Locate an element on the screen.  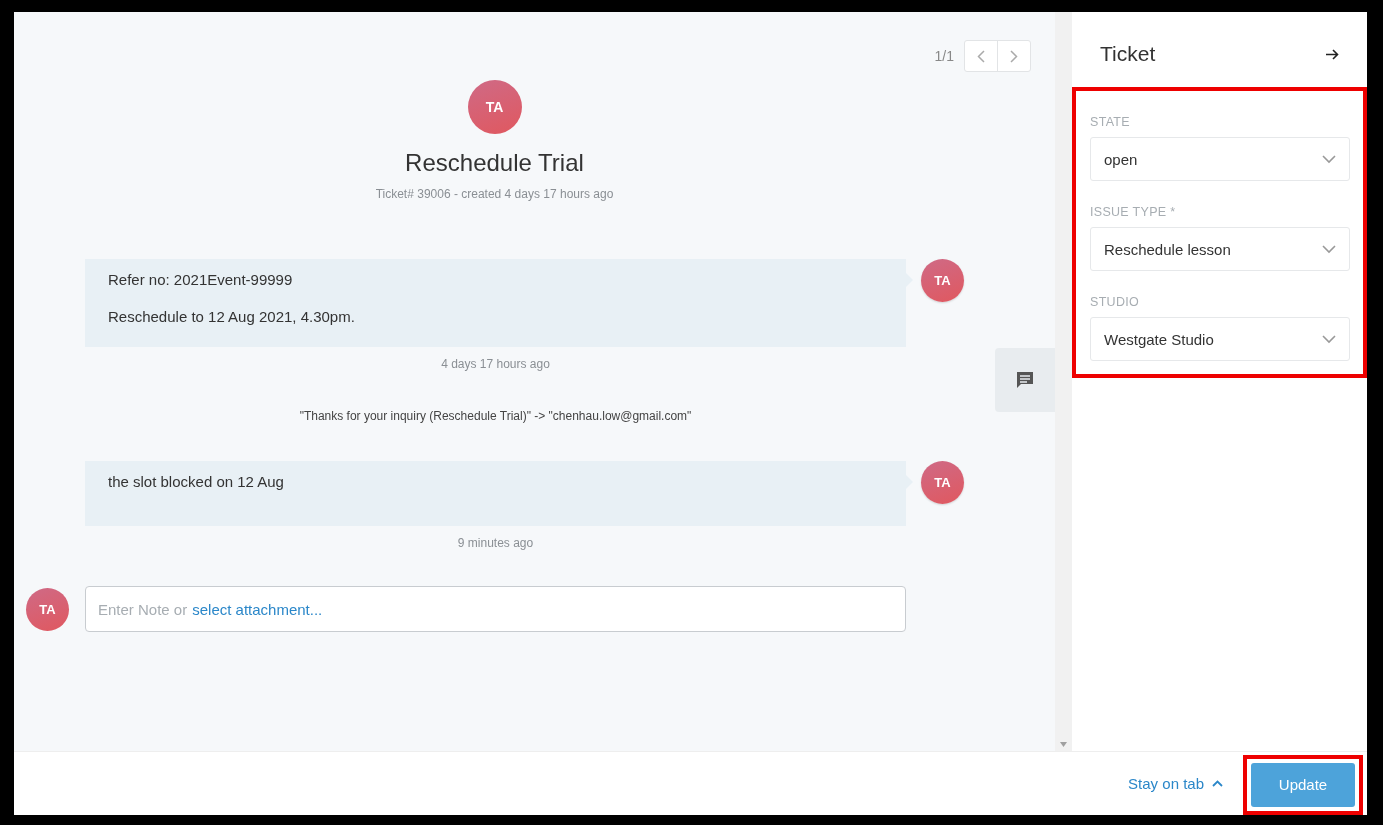
scroll-down-icon is located at coordinates (1063, 744).